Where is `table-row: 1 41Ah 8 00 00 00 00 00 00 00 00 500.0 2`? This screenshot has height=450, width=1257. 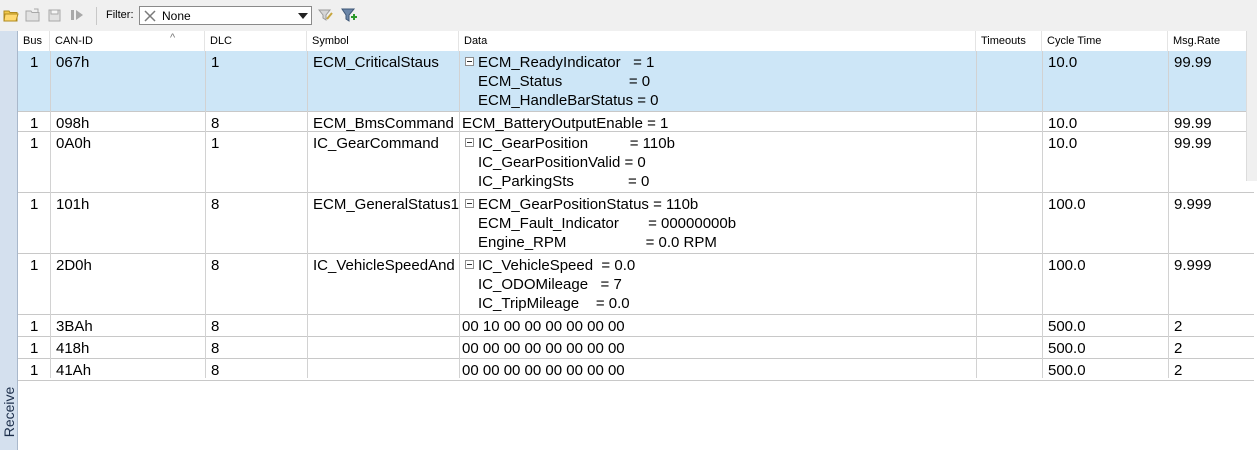
table-row: 1 41Ah 8 00 00 00 00 00 00 00 00 500.0 2 is located at coordinates (636, 370).